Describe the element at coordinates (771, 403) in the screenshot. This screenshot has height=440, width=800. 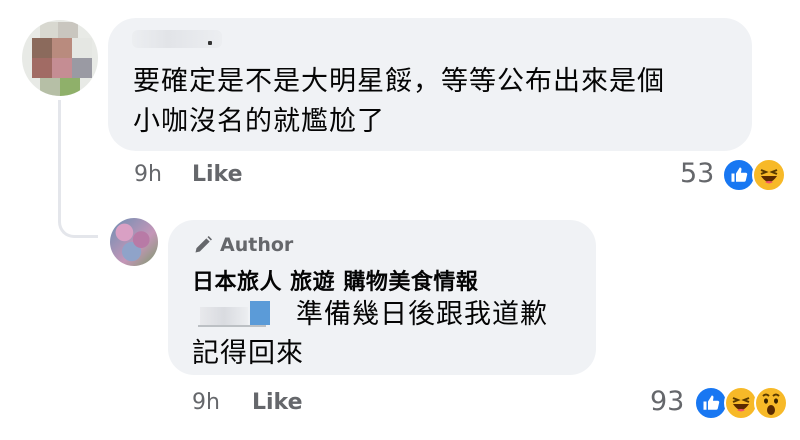
I see `wow-icon` at that location.